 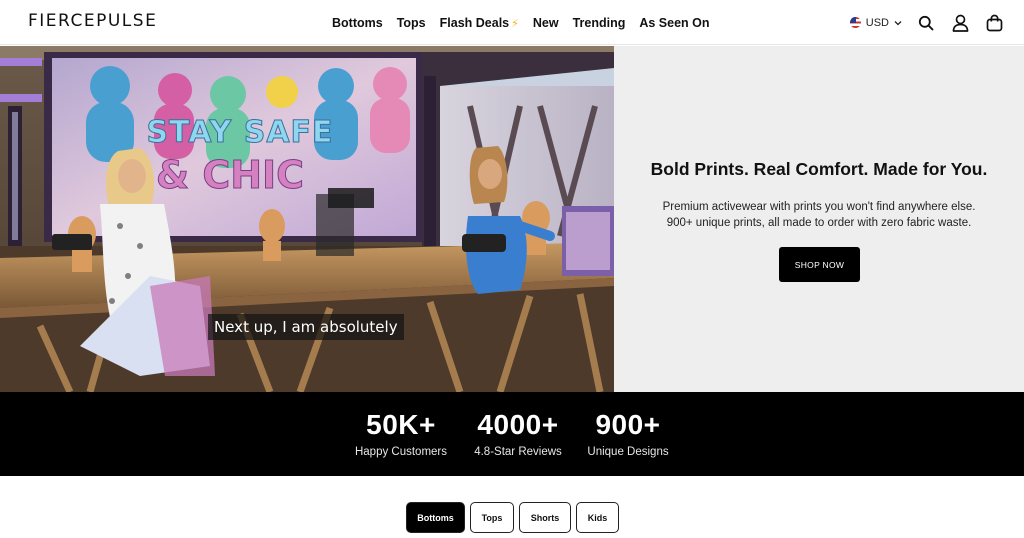 I want to click on nav-item-flash-deals: Flash Deals ⚡, so click(x=479, y=23).